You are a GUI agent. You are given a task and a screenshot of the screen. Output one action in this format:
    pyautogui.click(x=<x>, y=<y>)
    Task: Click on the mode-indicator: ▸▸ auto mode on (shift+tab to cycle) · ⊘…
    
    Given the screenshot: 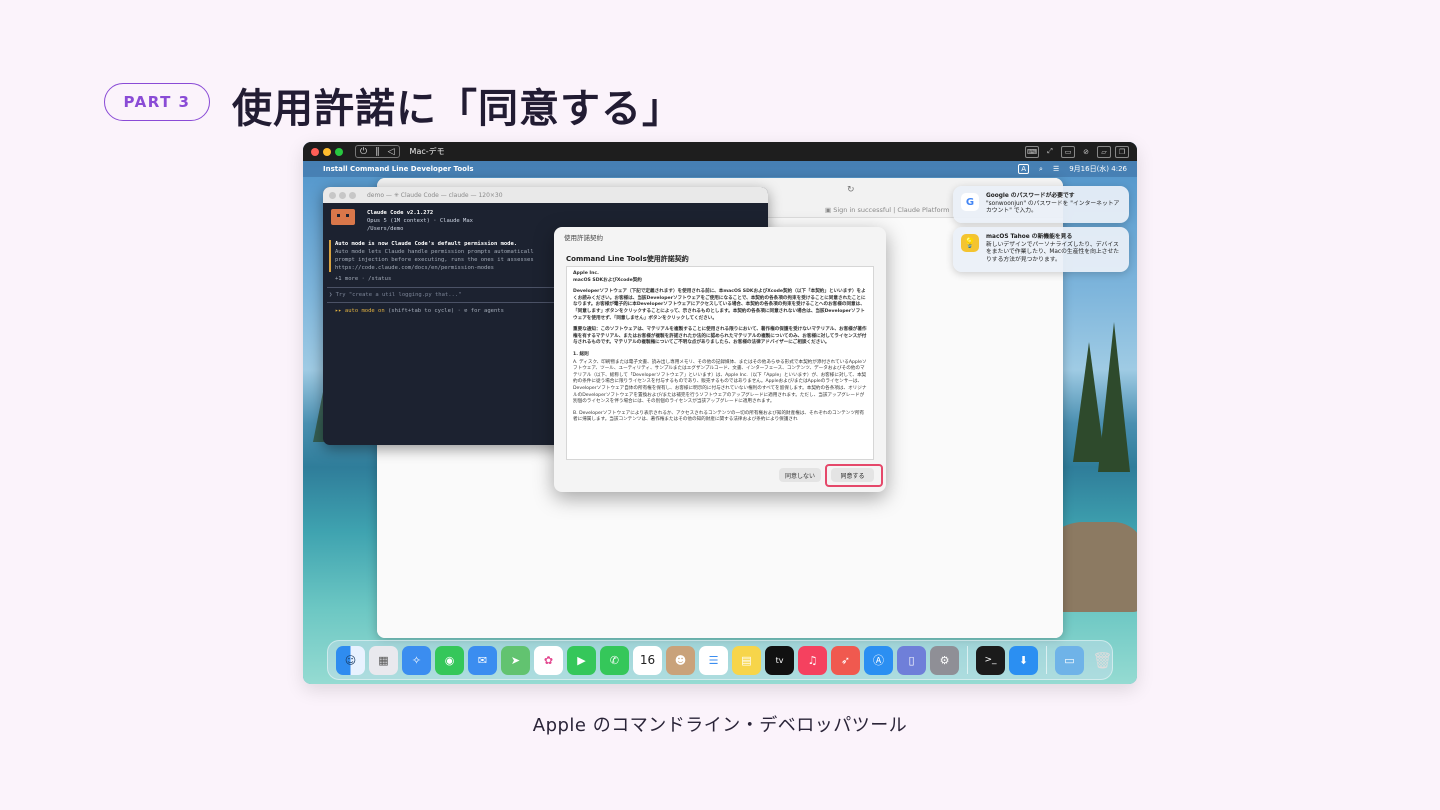 What is the action you would take?
    pyautogui.click(x=419, y=311)
    